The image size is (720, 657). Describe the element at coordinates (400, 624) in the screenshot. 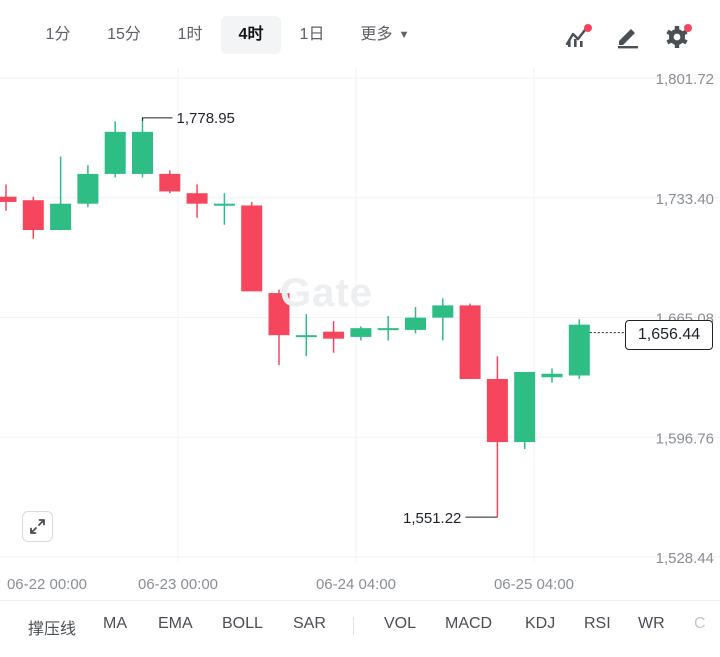

I see `indicator-vol: VOL` at that location.